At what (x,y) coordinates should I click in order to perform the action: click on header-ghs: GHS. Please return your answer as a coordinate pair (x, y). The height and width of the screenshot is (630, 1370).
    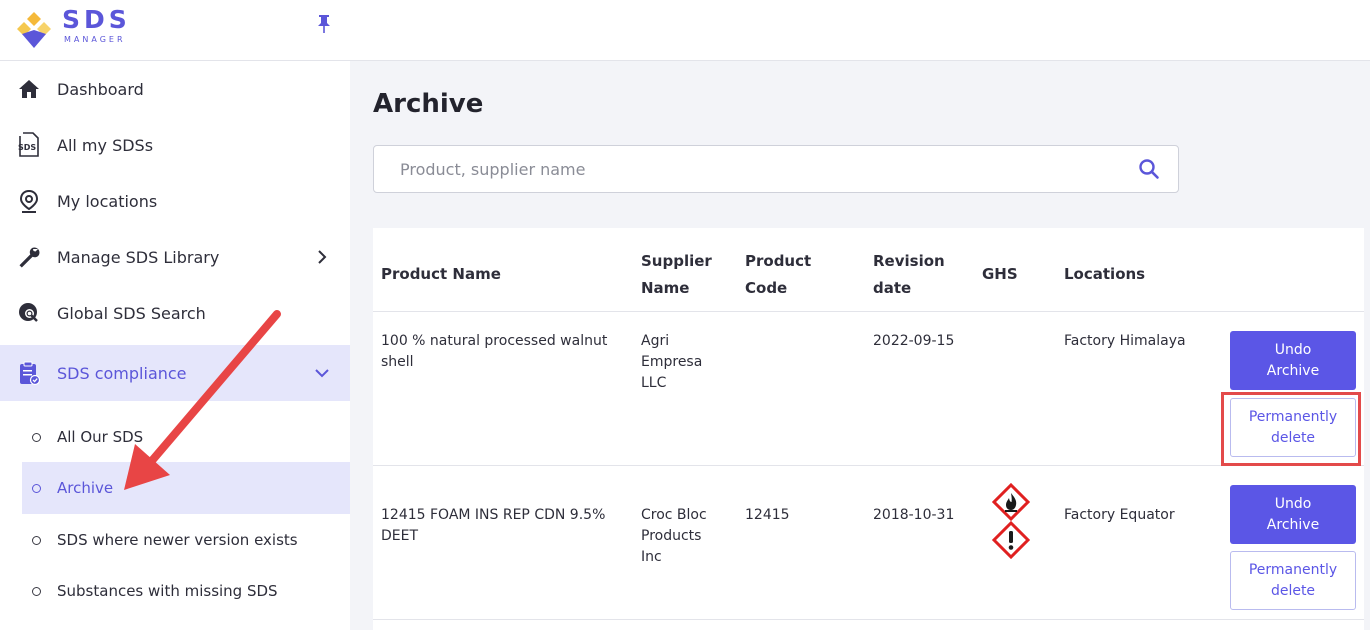
    Looking at the image, I should click on (1000, 274).